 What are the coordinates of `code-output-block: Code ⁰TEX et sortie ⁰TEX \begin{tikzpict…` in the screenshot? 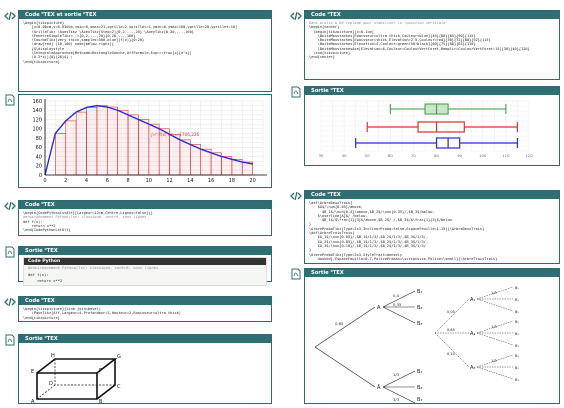 It's located at (145, 51).